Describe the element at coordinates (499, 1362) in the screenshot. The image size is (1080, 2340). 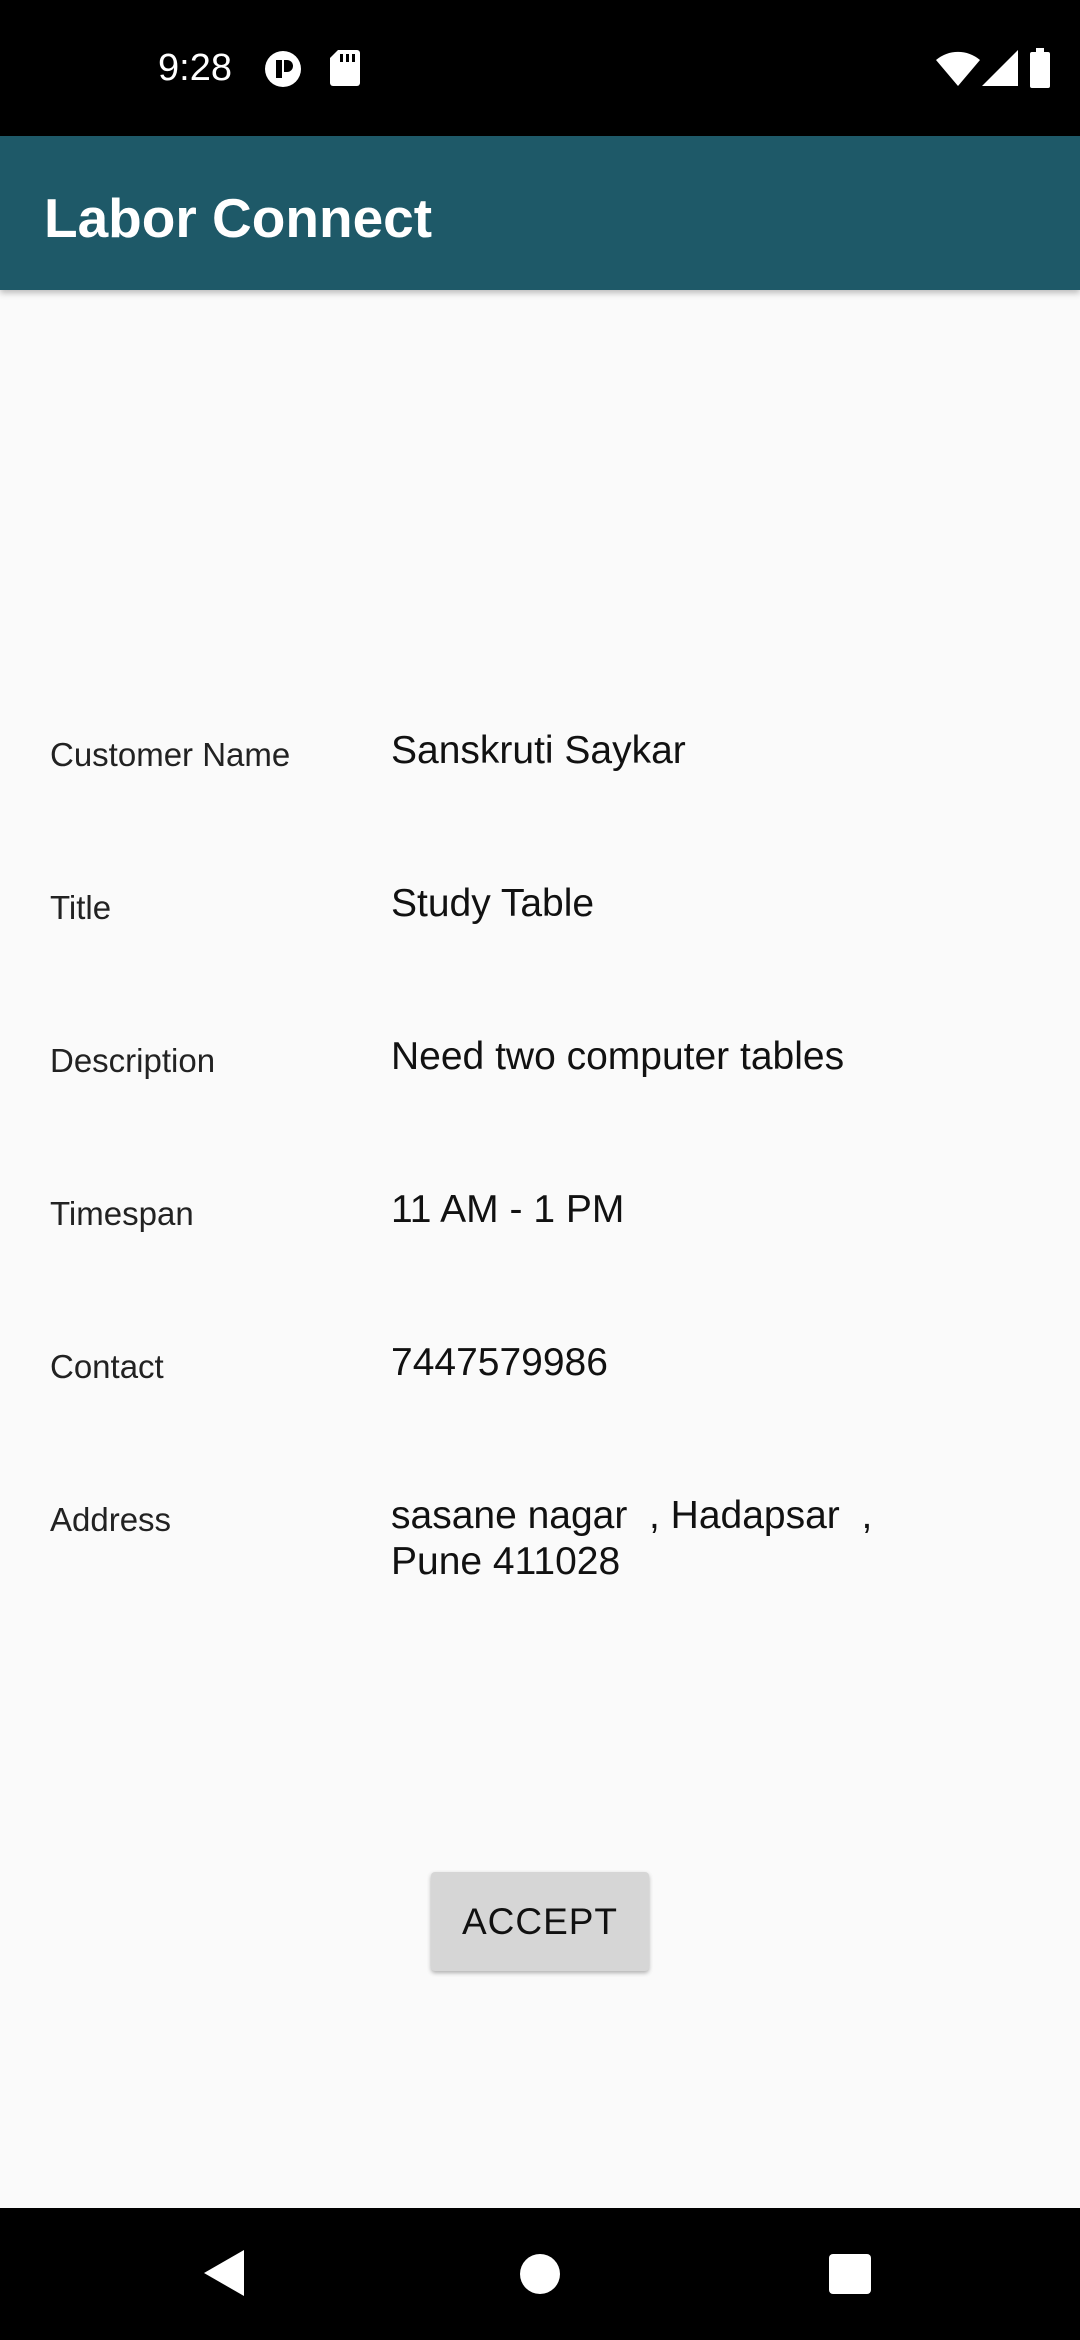
I see `contact-value: 7447579986` at that location.